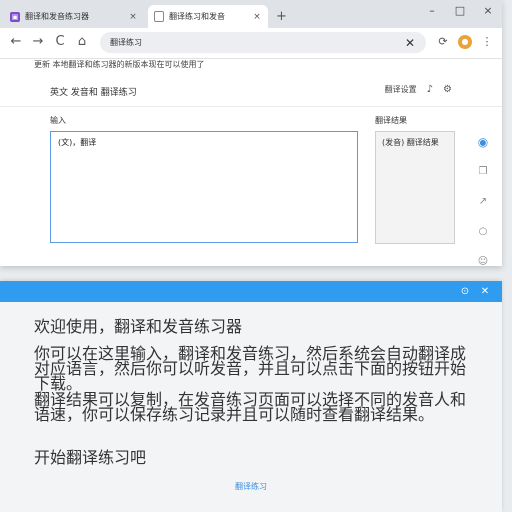 The height and width of the screenshot is (512, 512). I want to click on address-text: 翻译练习, so click(256, 42).